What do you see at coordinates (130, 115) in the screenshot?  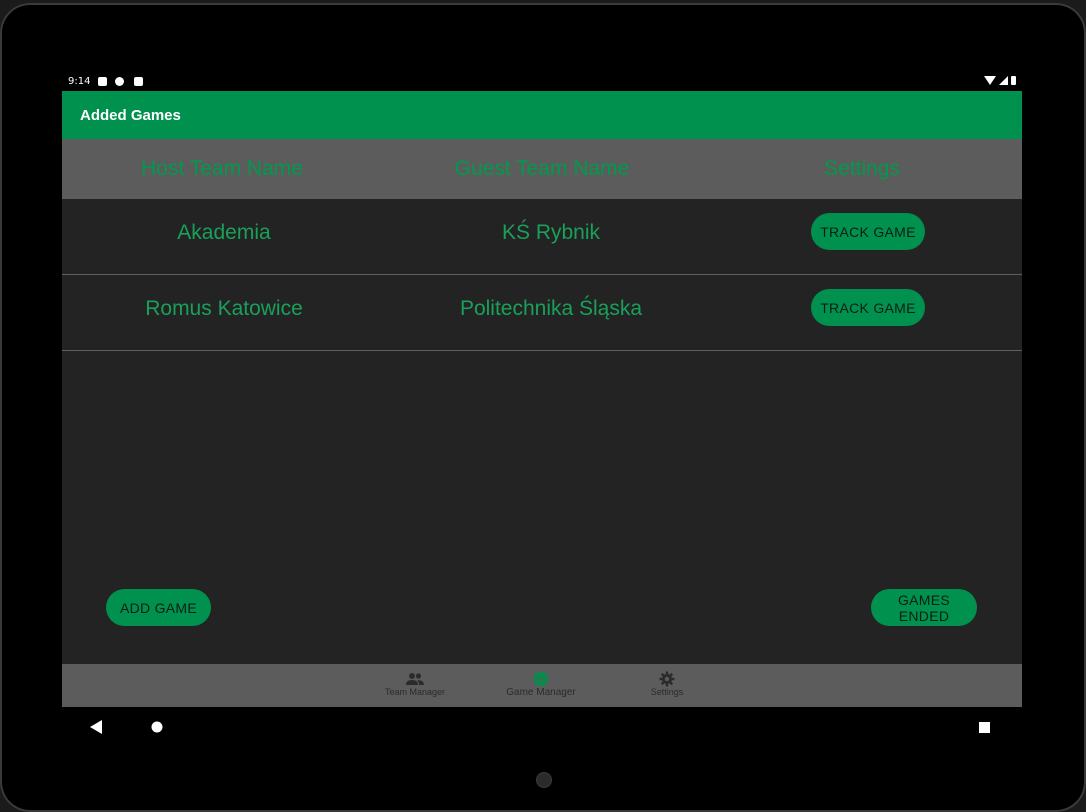 I see `page-title: Added Games` at bounding box center [130, 115].